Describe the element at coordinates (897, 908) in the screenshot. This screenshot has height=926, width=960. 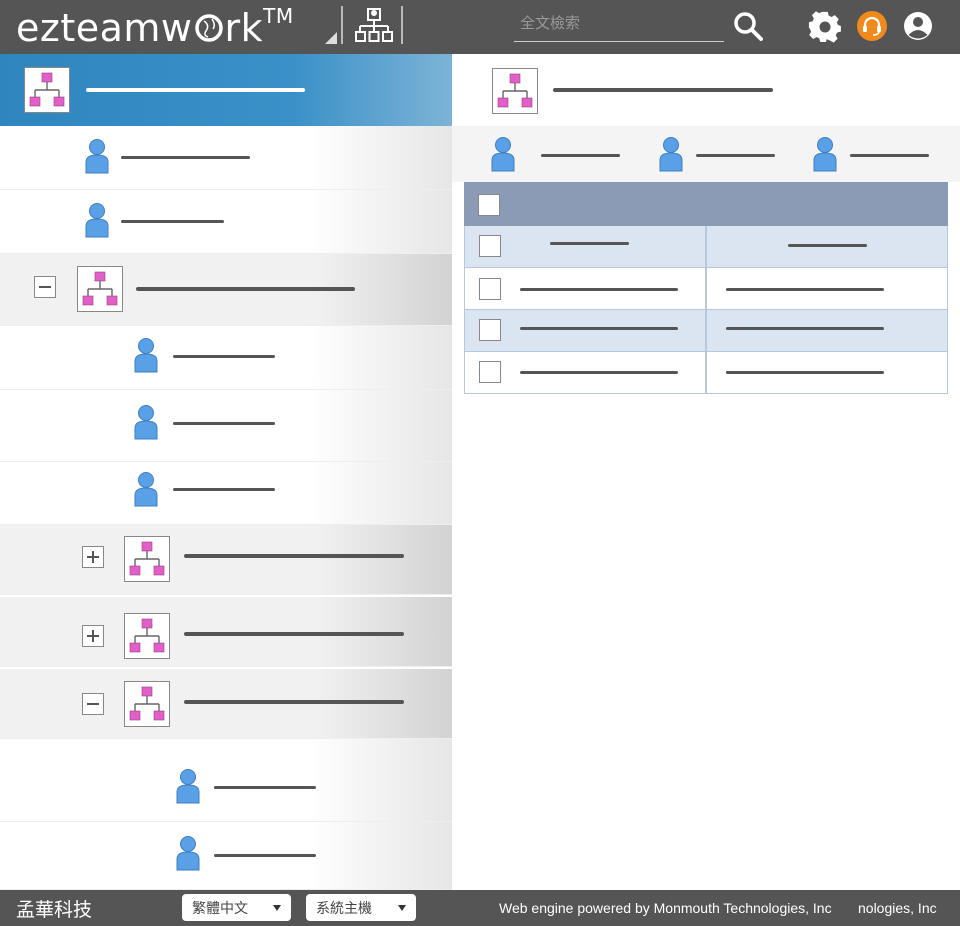
I see `powered-by-overflow-text: nologies, Inc` at that location.